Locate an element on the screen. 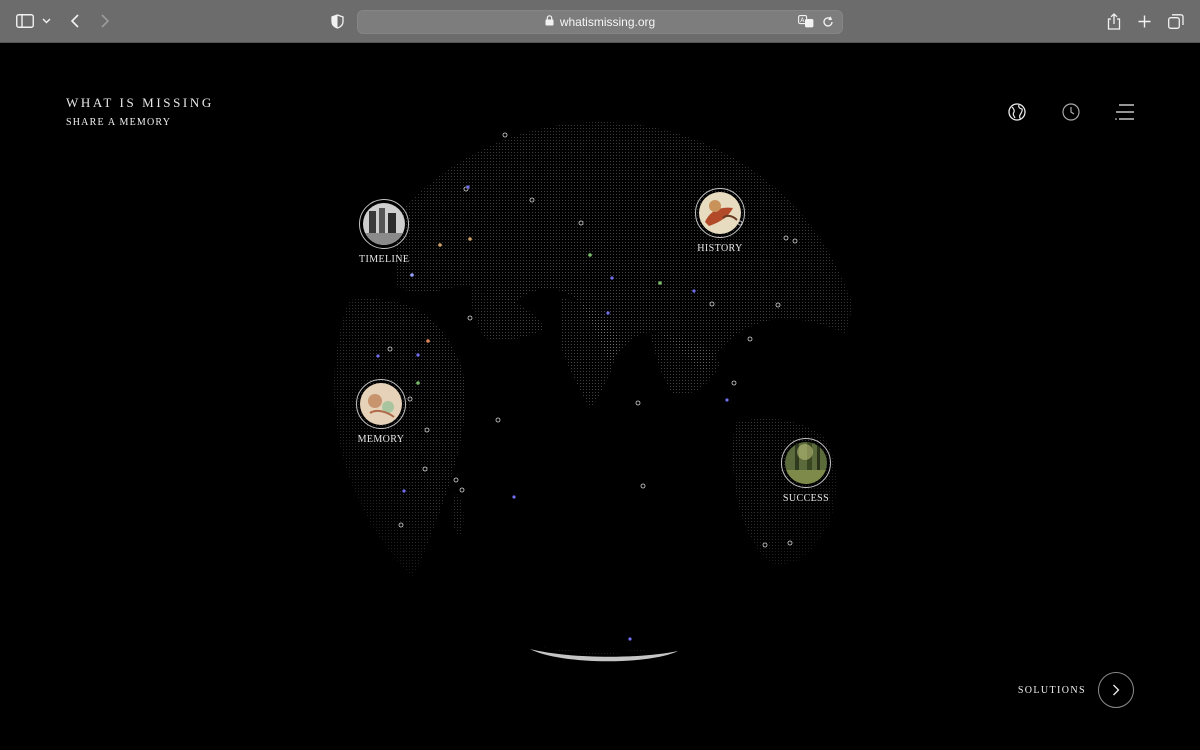 The width and height of the screenshot is (1200, 750). solutions-button: SOLUTIONS is located at coordinates (1076, 690).